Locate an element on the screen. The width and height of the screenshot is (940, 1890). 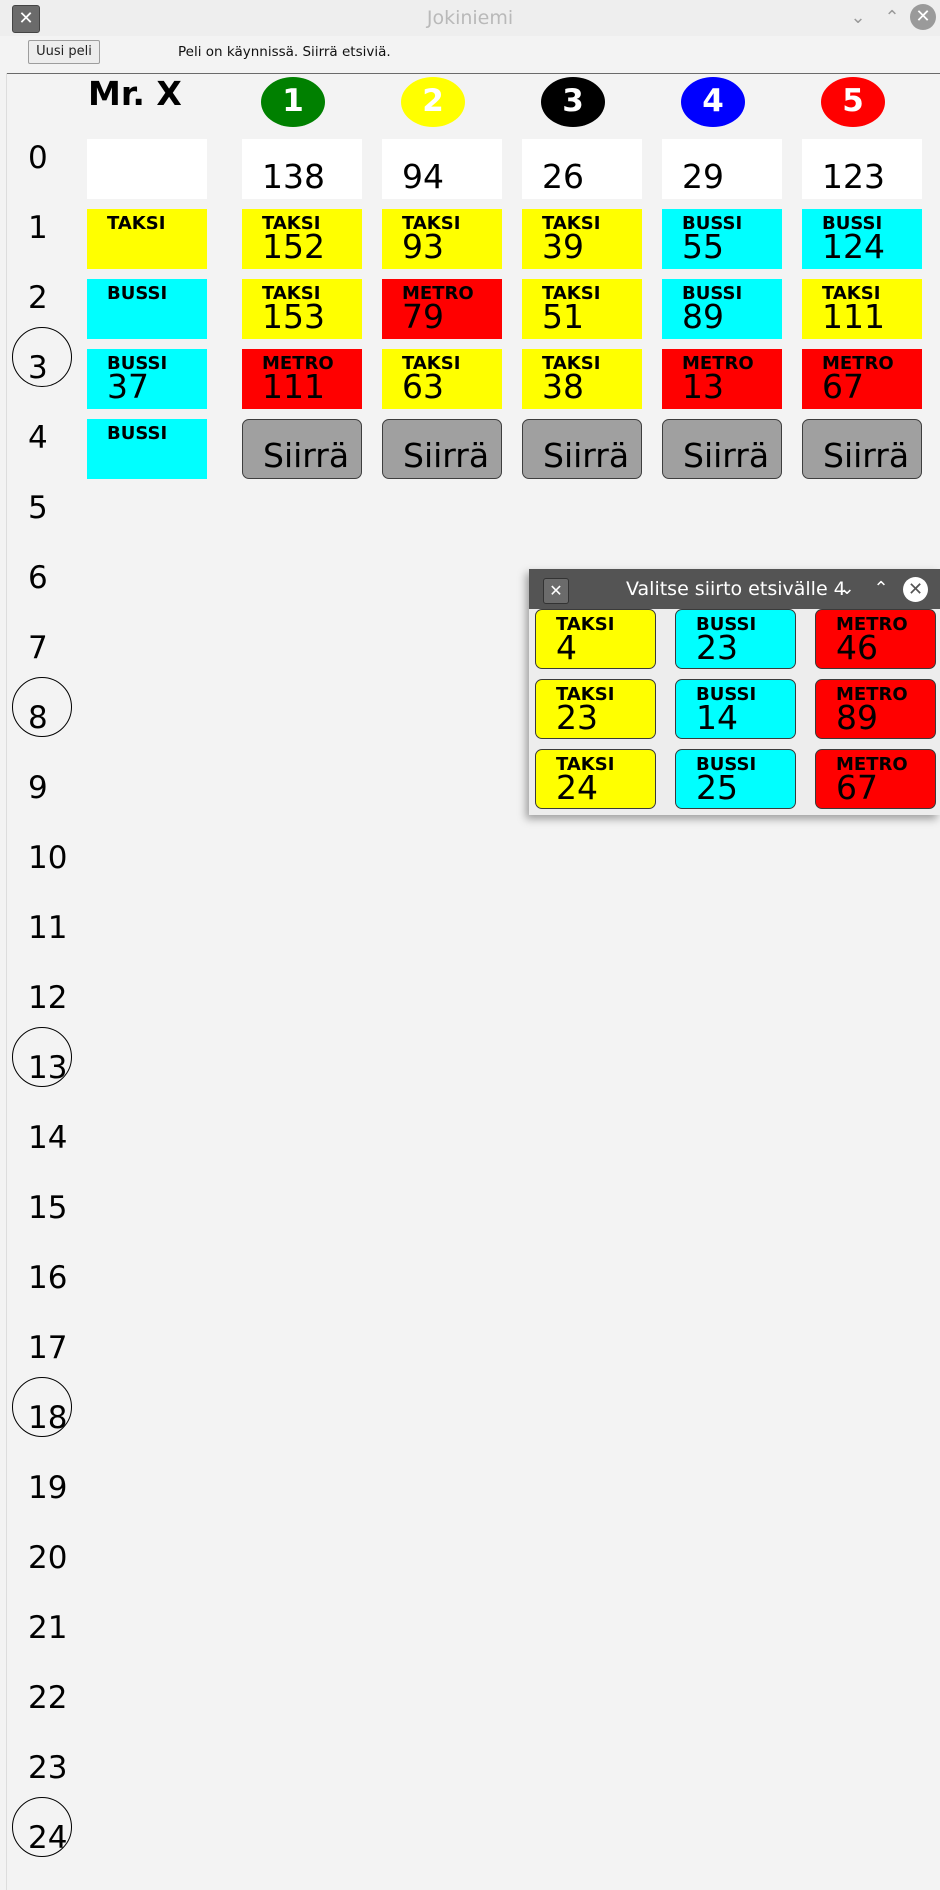
detective-move-cell: TAKSI 152 is located at coordinates (302, 239).